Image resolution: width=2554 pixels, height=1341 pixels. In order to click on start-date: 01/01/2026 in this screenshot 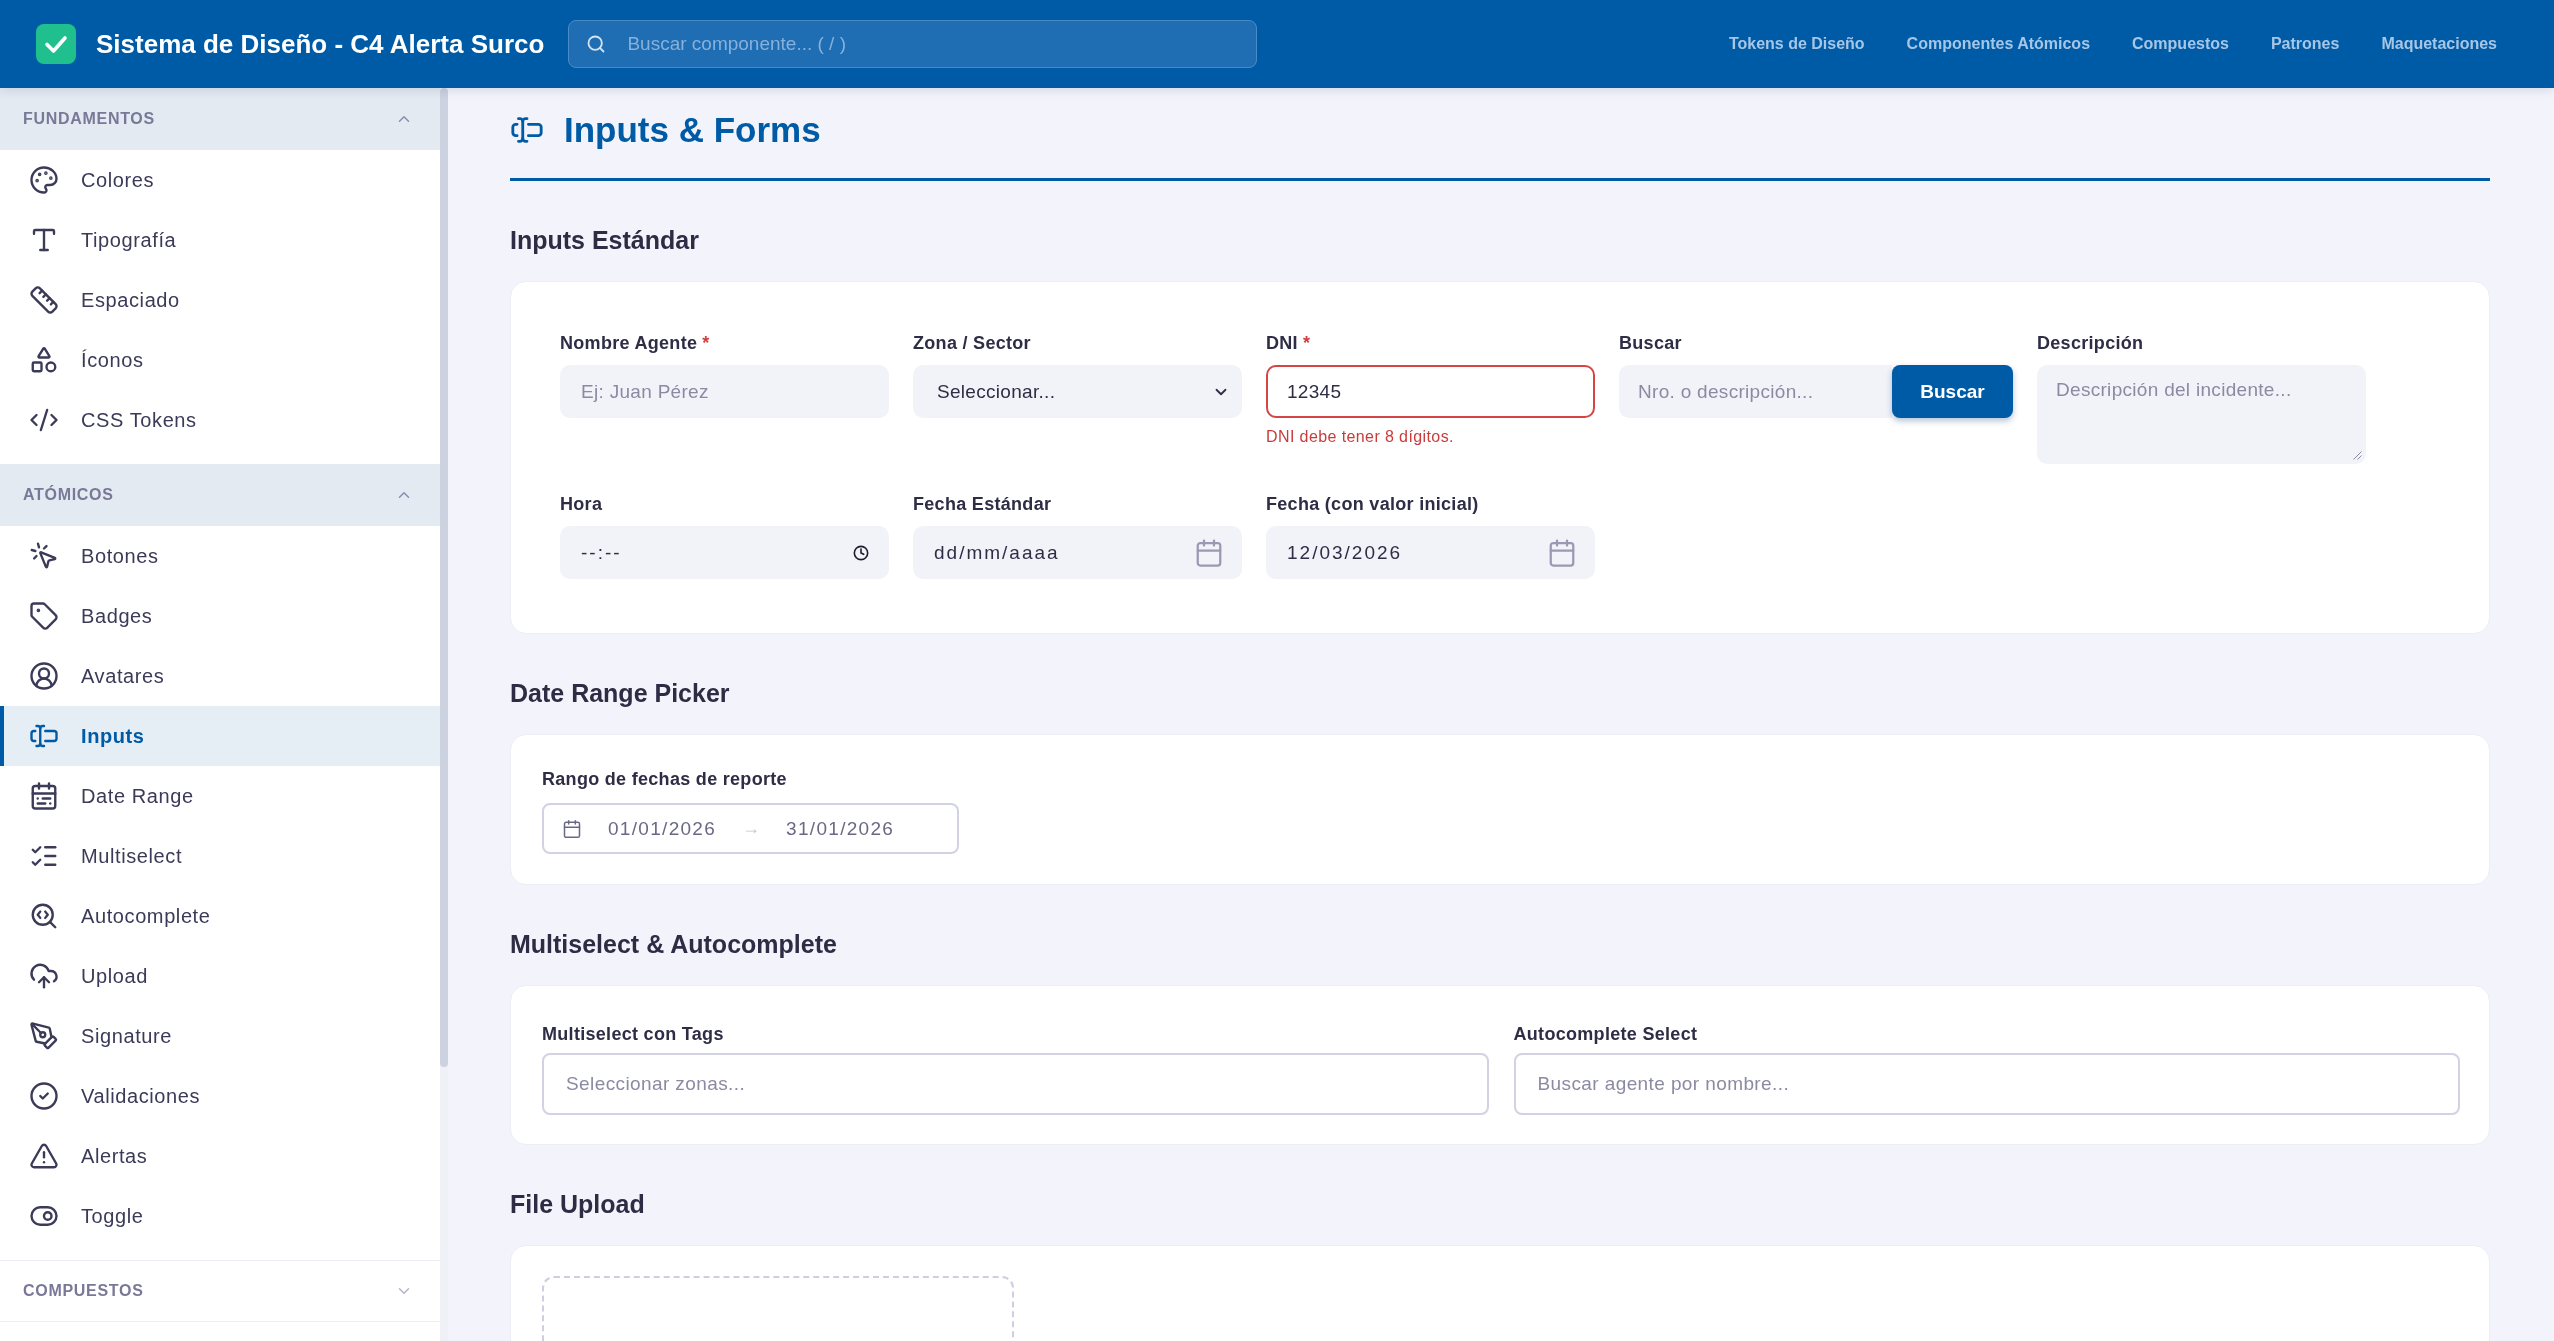, I will do `click(662, 828)`.